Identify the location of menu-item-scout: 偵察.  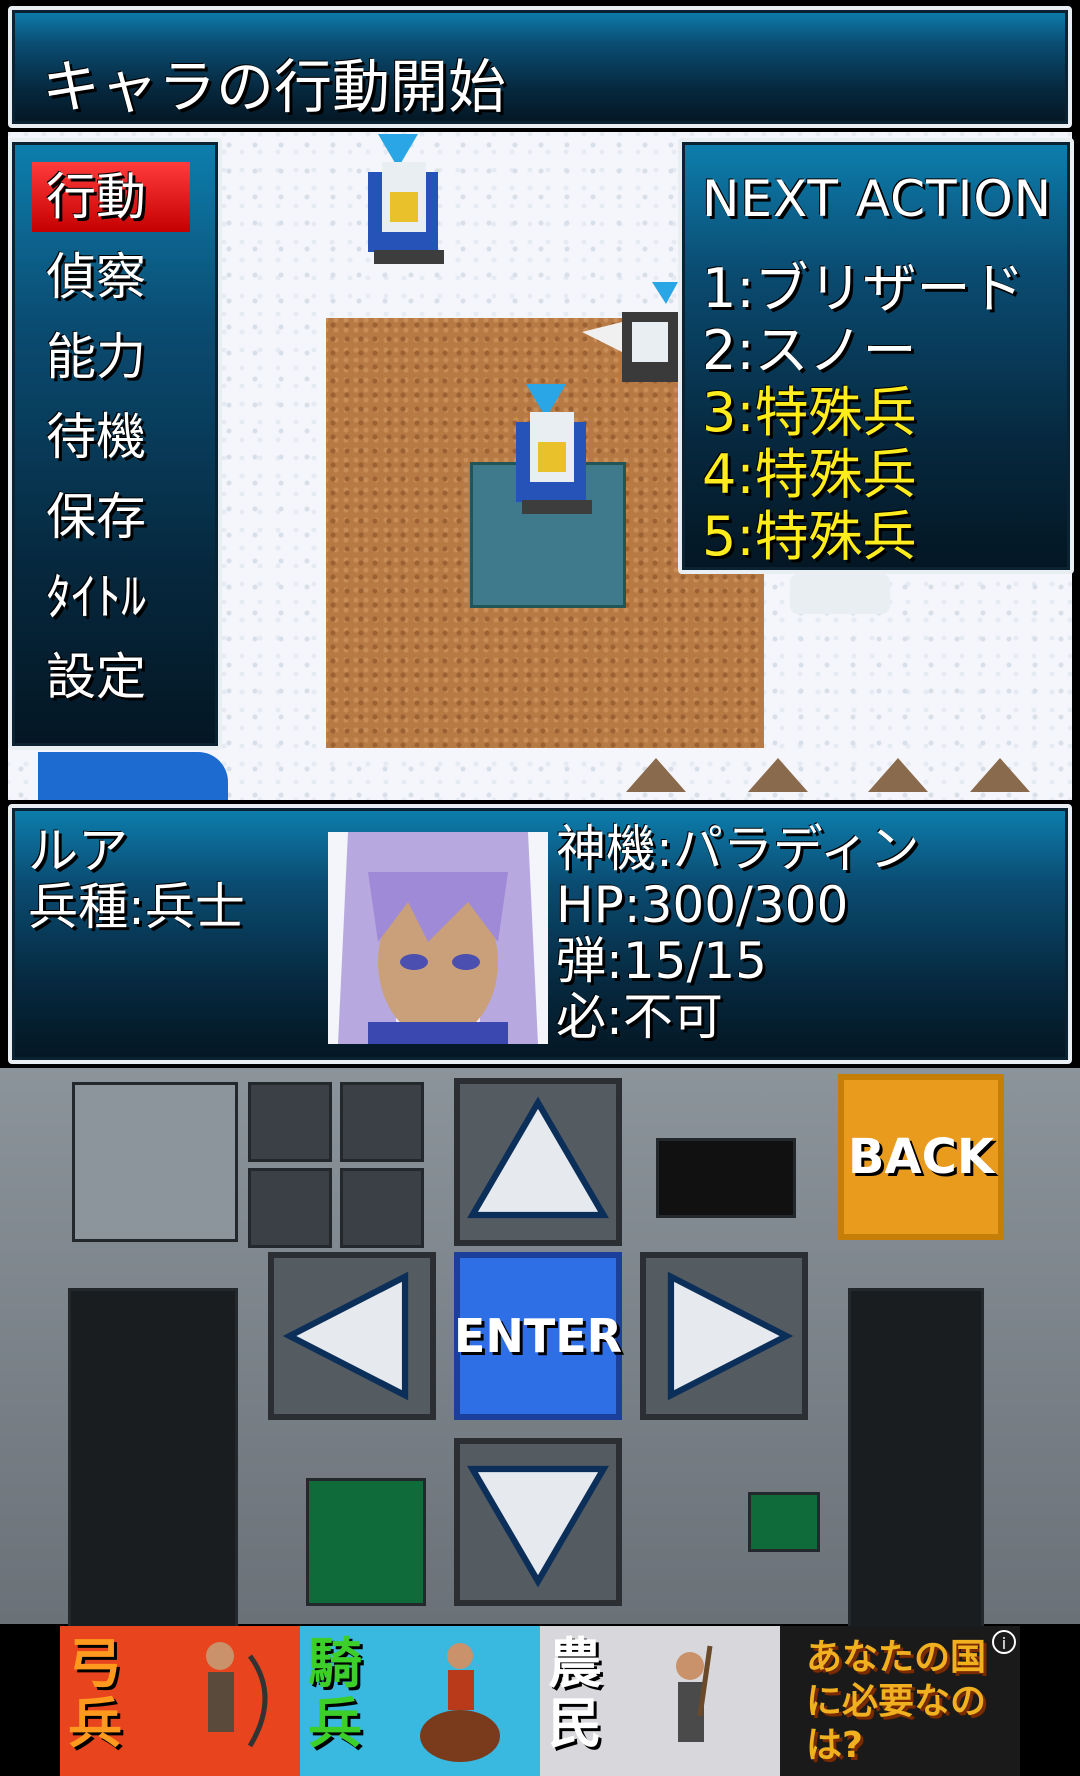
(111, 277).